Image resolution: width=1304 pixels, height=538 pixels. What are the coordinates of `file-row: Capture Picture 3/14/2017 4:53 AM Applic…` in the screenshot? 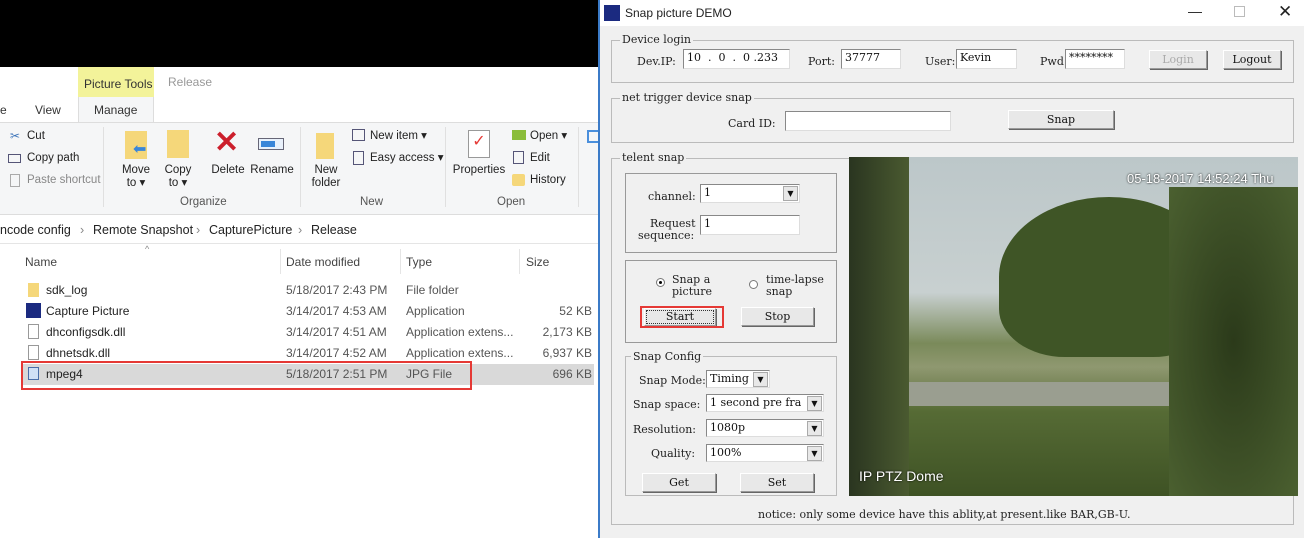 It's located at (308, 311).